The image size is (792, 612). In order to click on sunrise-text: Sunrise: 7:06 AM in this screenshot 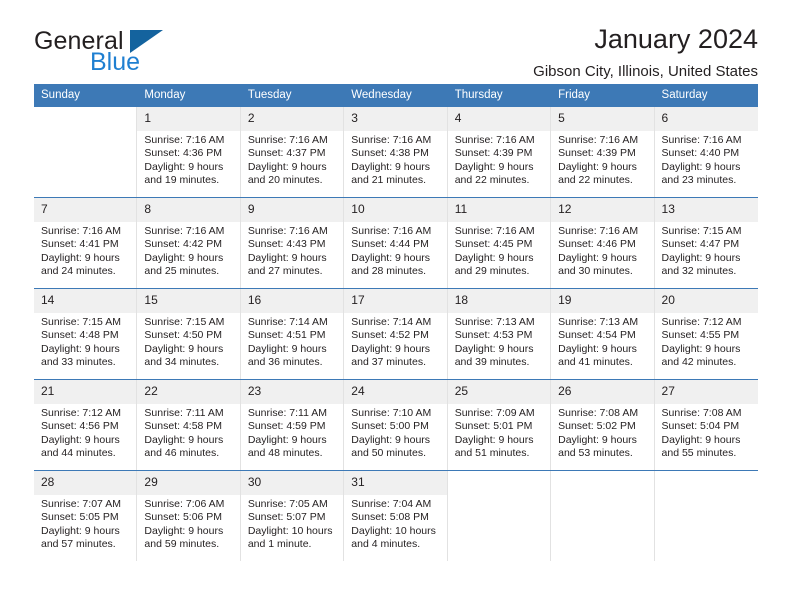, I will do `click(184, 504)`.